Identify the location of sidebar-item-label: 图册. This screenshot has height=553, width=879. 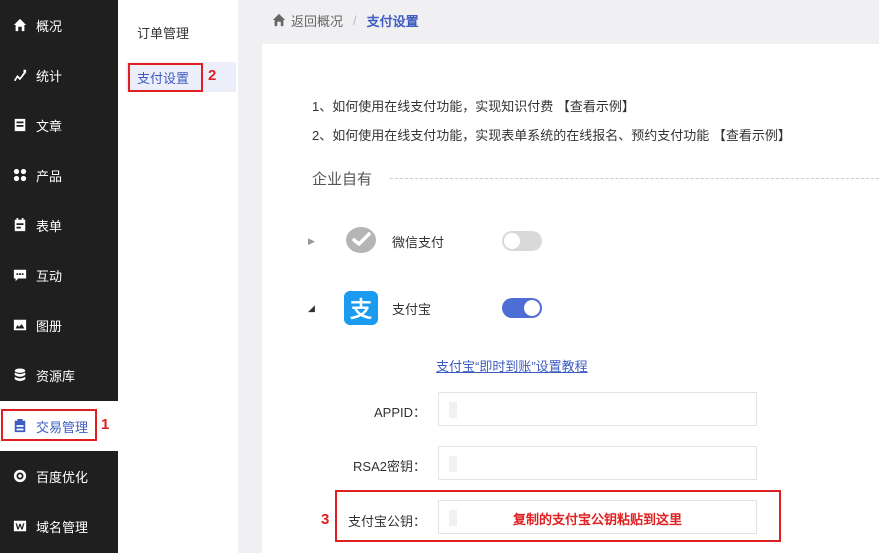
(49, 326).